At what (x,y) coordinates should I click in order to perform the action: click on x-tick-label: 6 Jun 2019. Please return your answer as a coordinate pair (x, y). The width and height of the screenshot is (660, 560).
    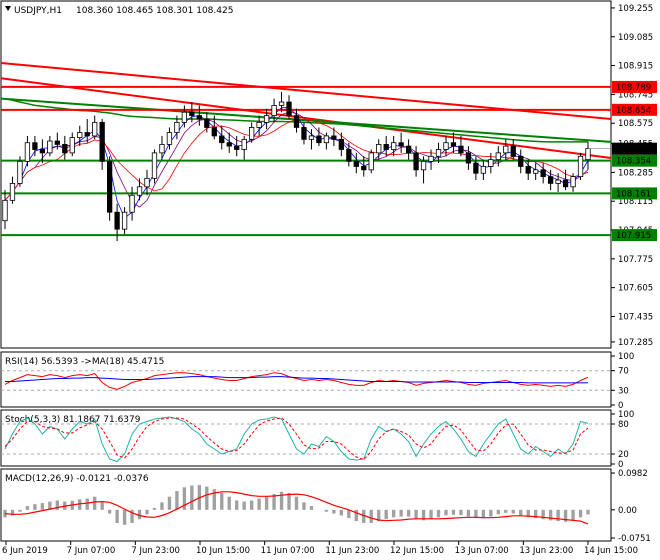
    Looking at the image, I should click on (25, 551).